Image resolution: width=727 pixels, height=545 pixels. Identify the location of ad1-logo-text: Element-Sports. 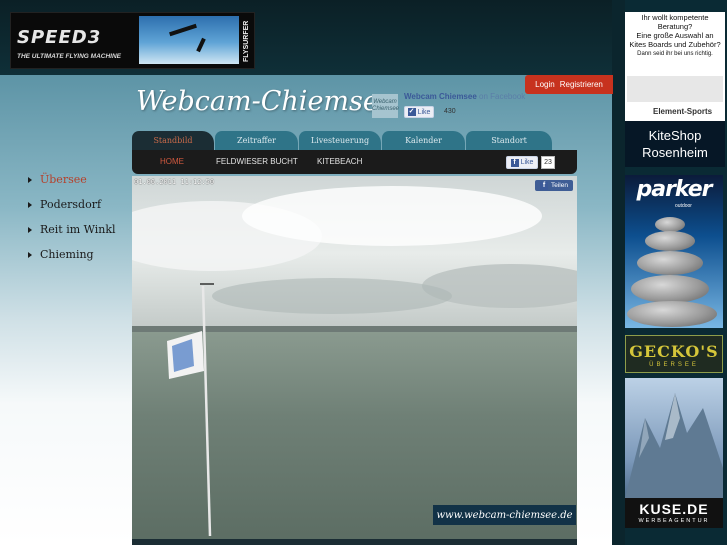
(683, 111).